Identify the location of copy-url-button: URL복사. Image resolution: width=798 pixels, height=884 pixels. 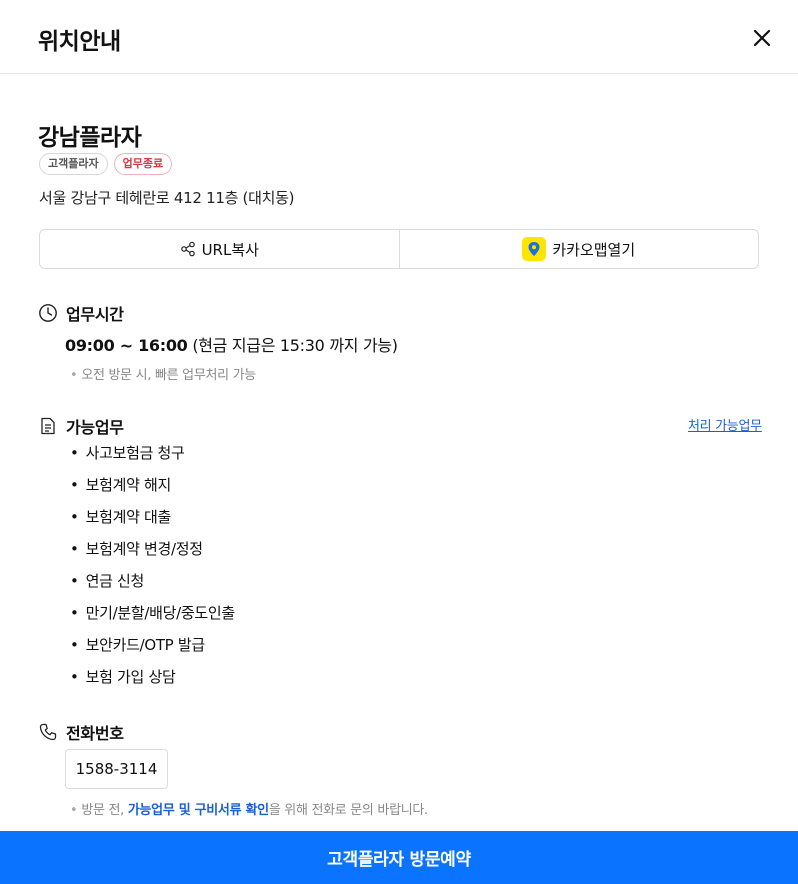
(219, 249).